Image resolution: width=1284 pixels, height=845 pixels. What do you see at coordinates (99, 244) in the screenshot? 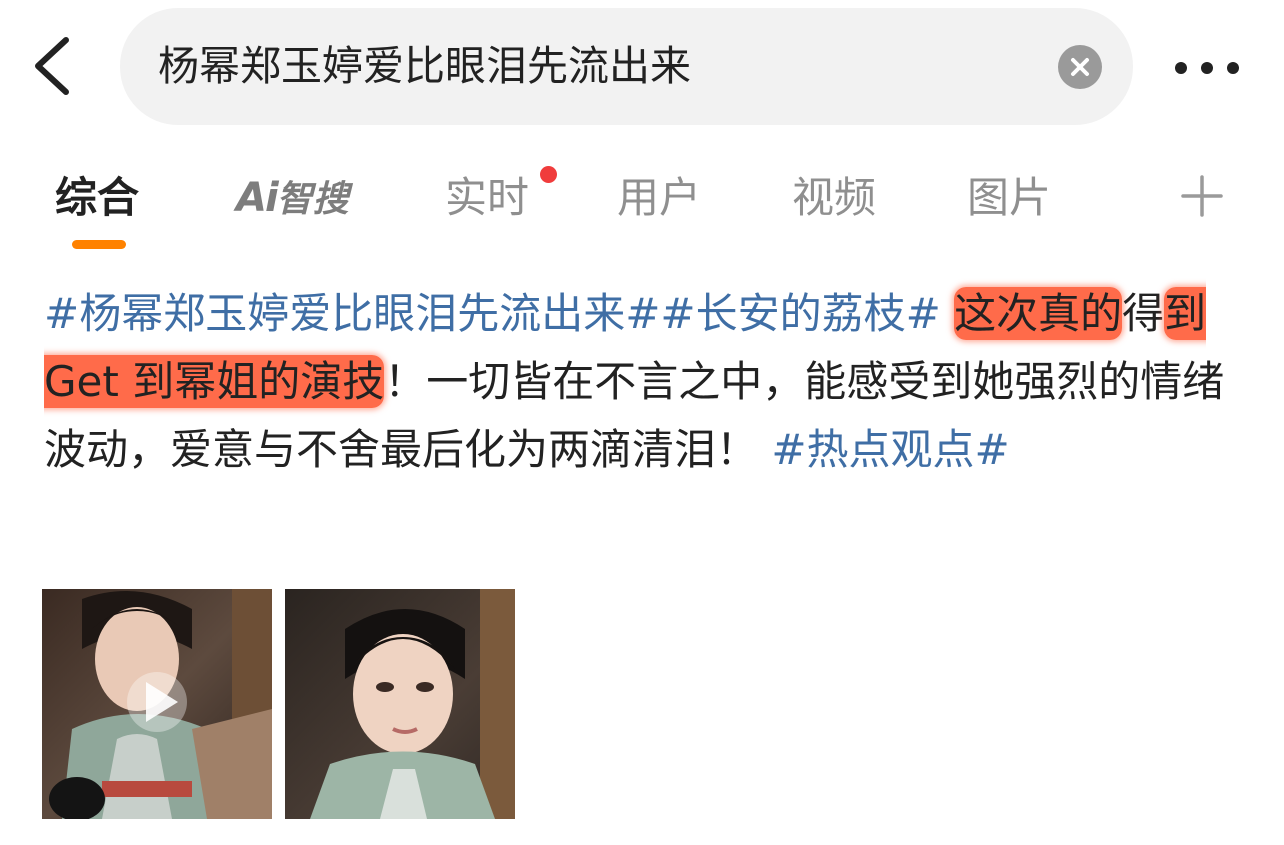
I see `active-tab-indicator` at bounding box center [99, 244].